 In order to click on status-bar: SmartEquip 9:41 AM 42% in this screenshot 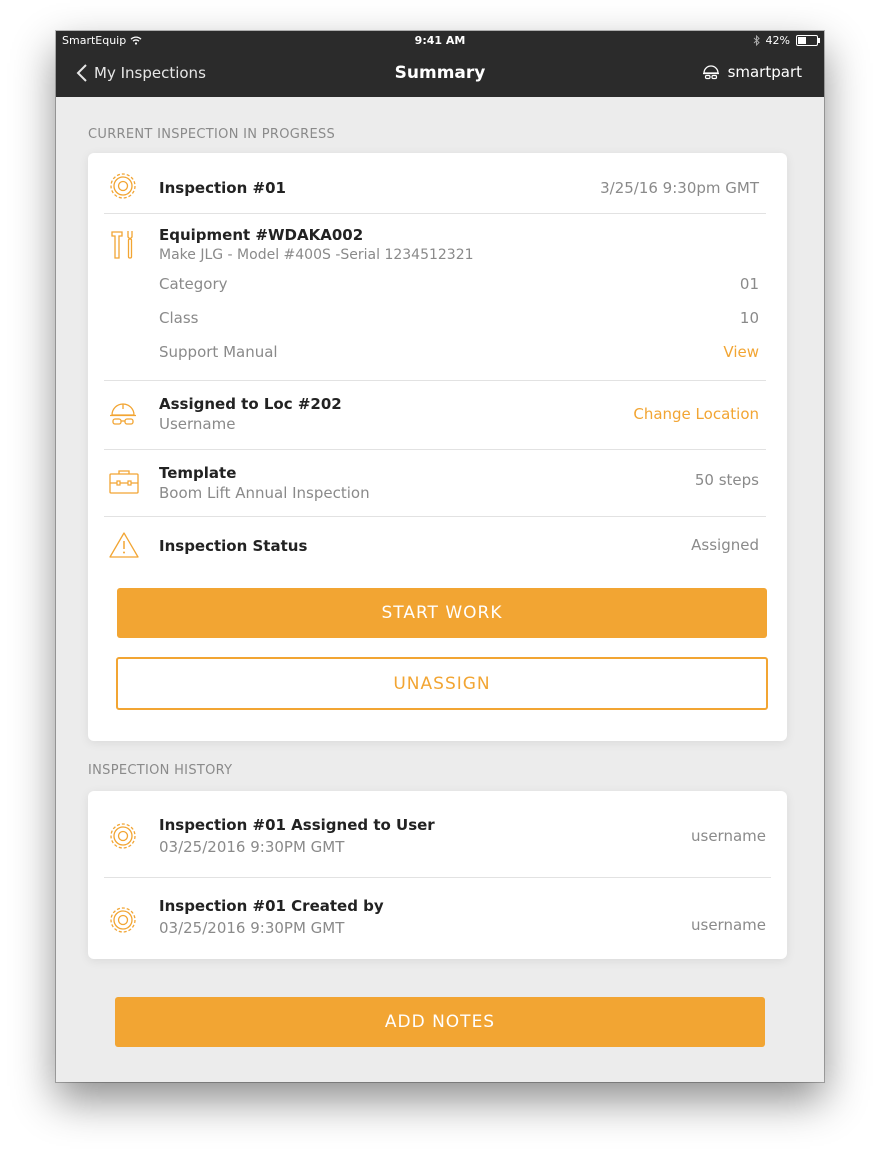, I will do `click(440, 41)`.